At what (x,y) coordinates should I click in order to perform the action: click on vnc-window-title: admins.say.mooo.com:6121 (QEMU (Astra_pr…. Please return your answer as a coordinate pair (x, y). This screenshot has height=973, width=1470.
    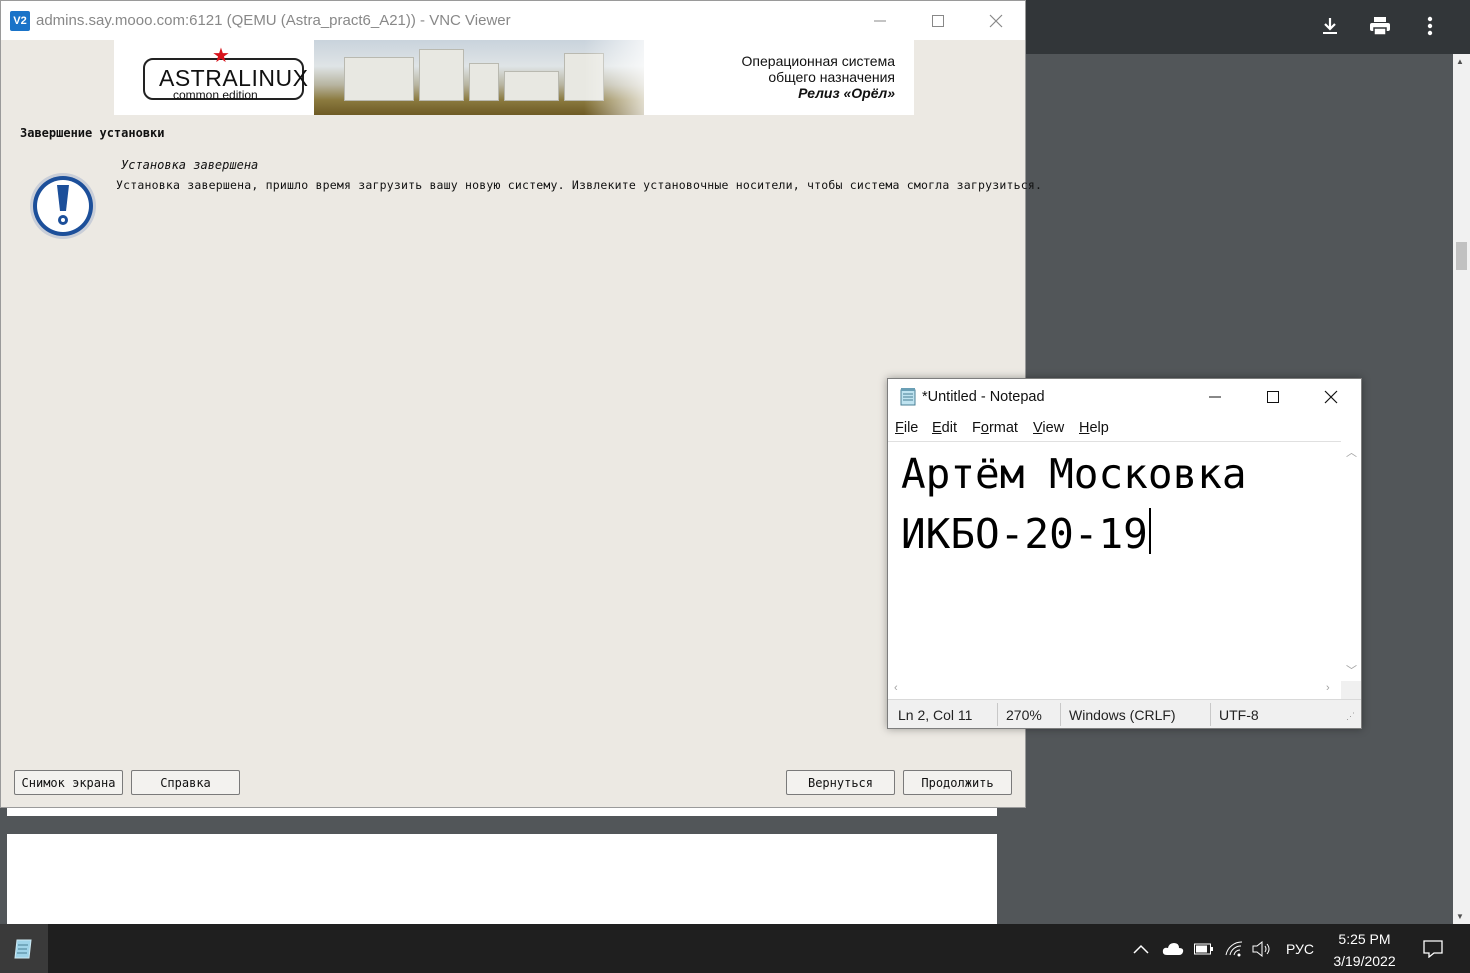
    Looking at the image, I should click on (273, 20).